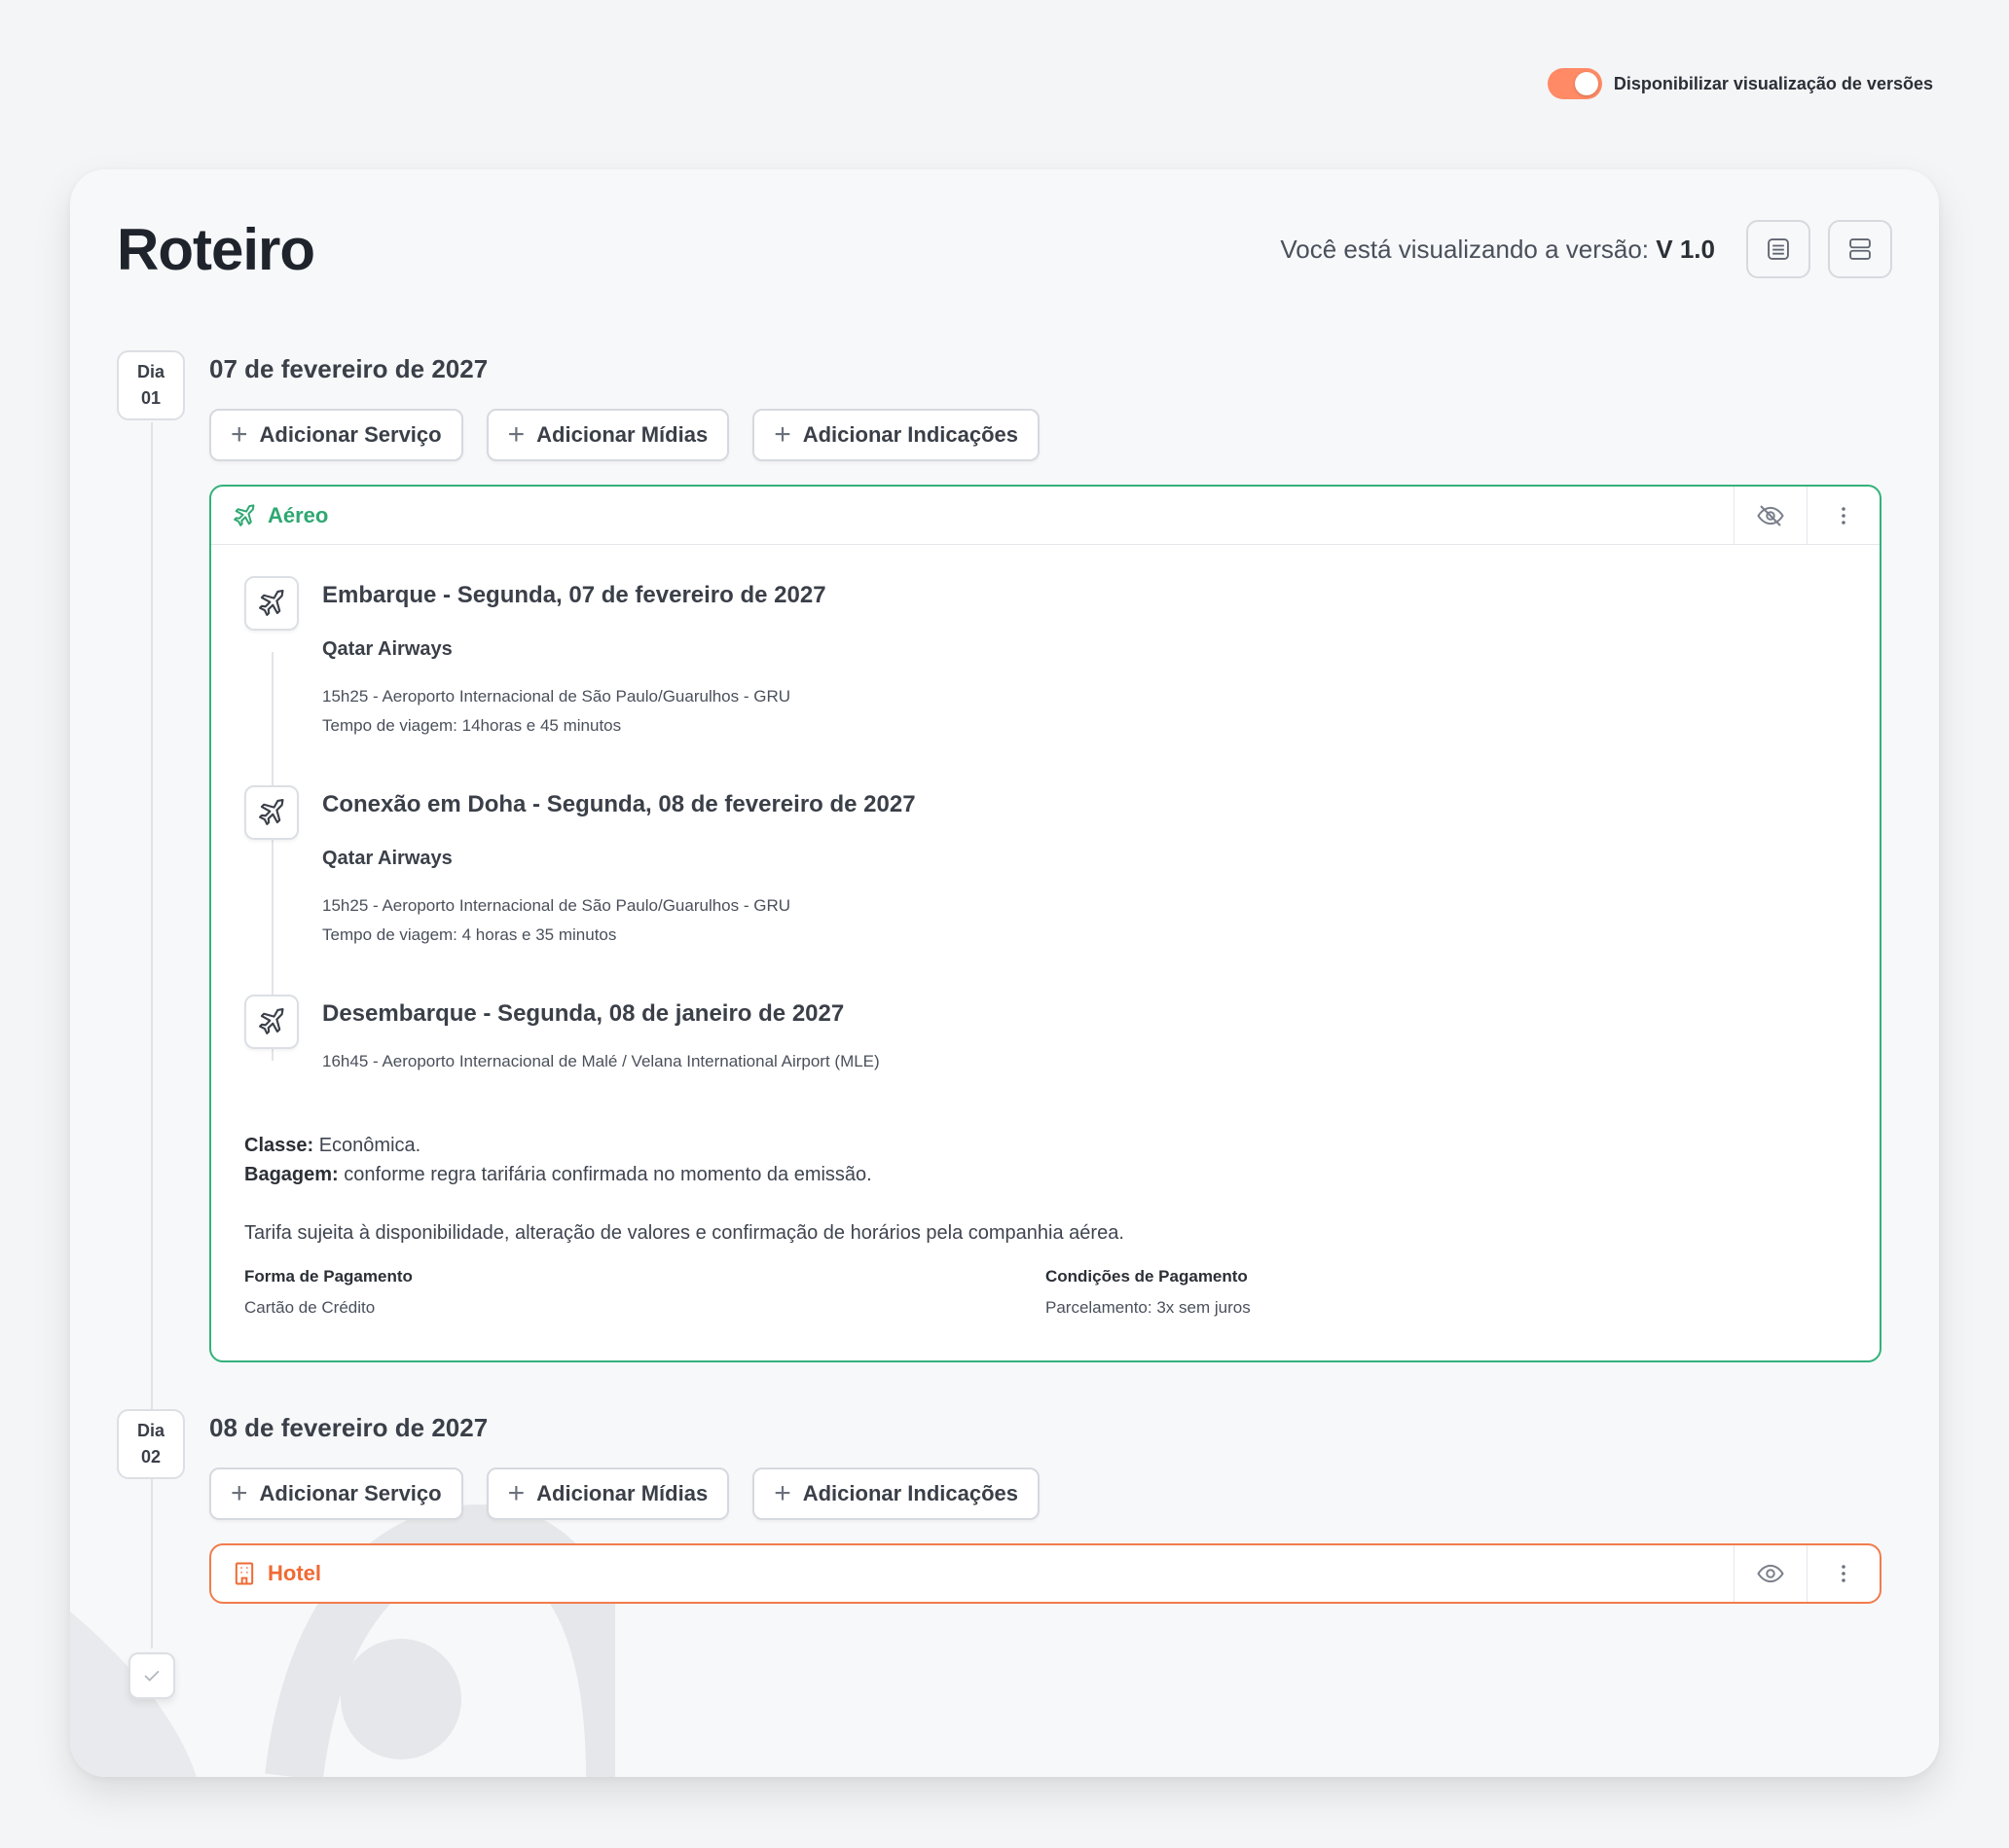  Describe the element at coordinates (216, 249) in the screenshot. I see `page-title: Roteiro` at that location.